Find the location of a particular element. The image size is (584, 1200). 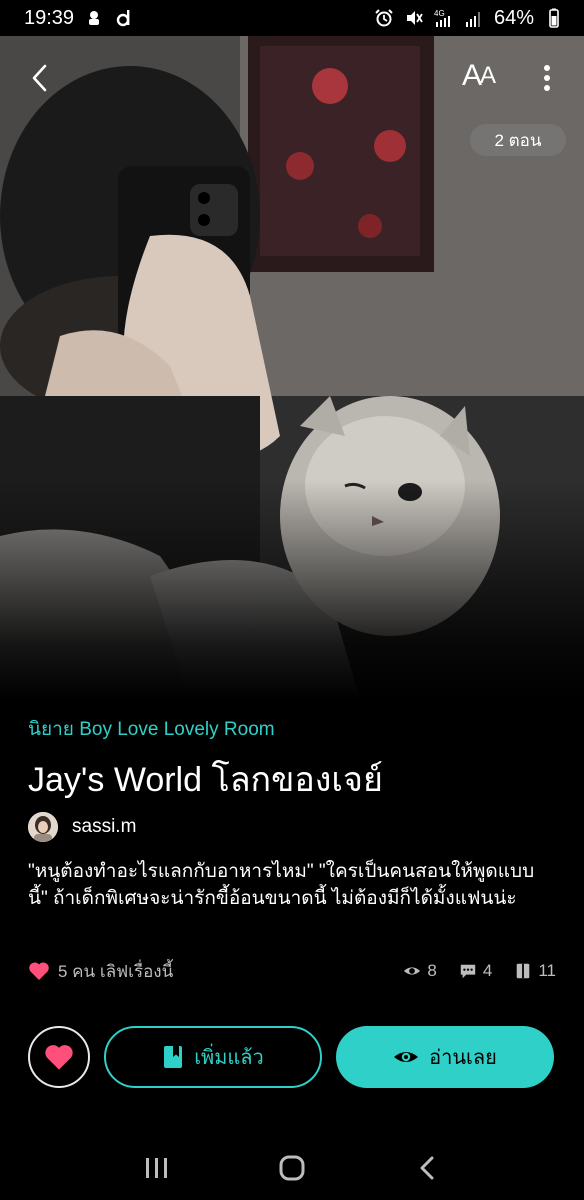

notification-icon is located at coordinates (94, 18).